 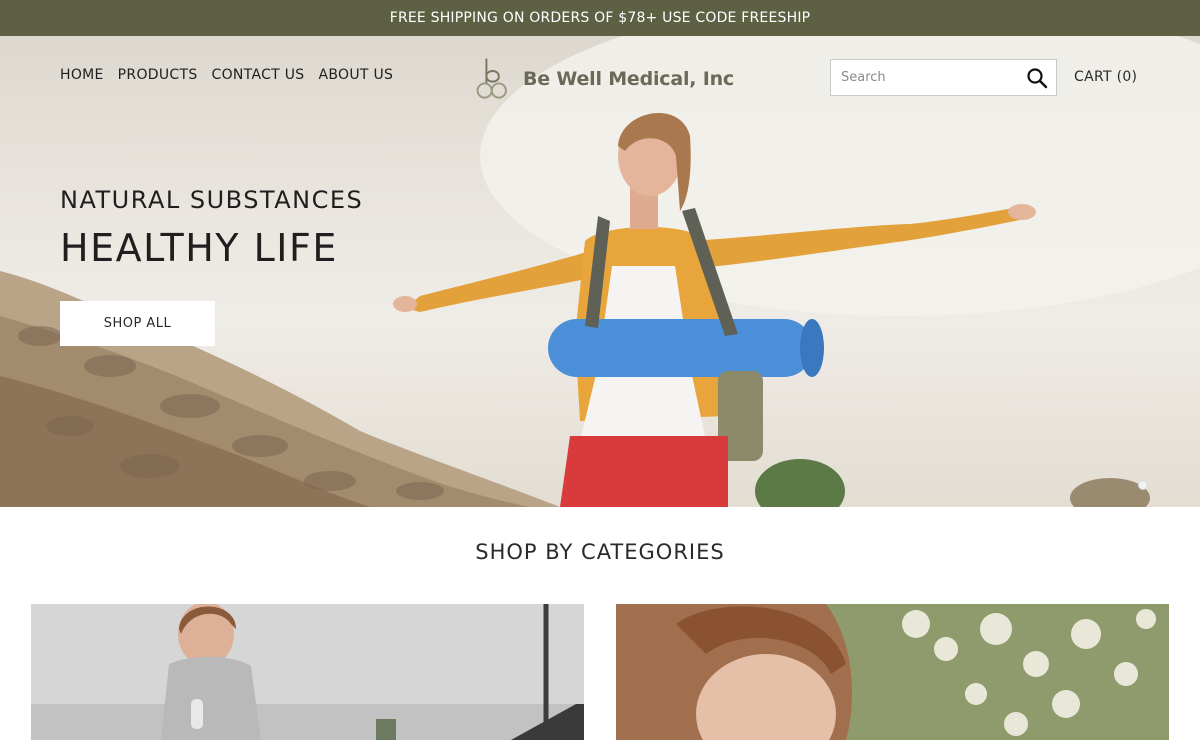 I want to click on category-card-allergy, so click(x=892, y=672).